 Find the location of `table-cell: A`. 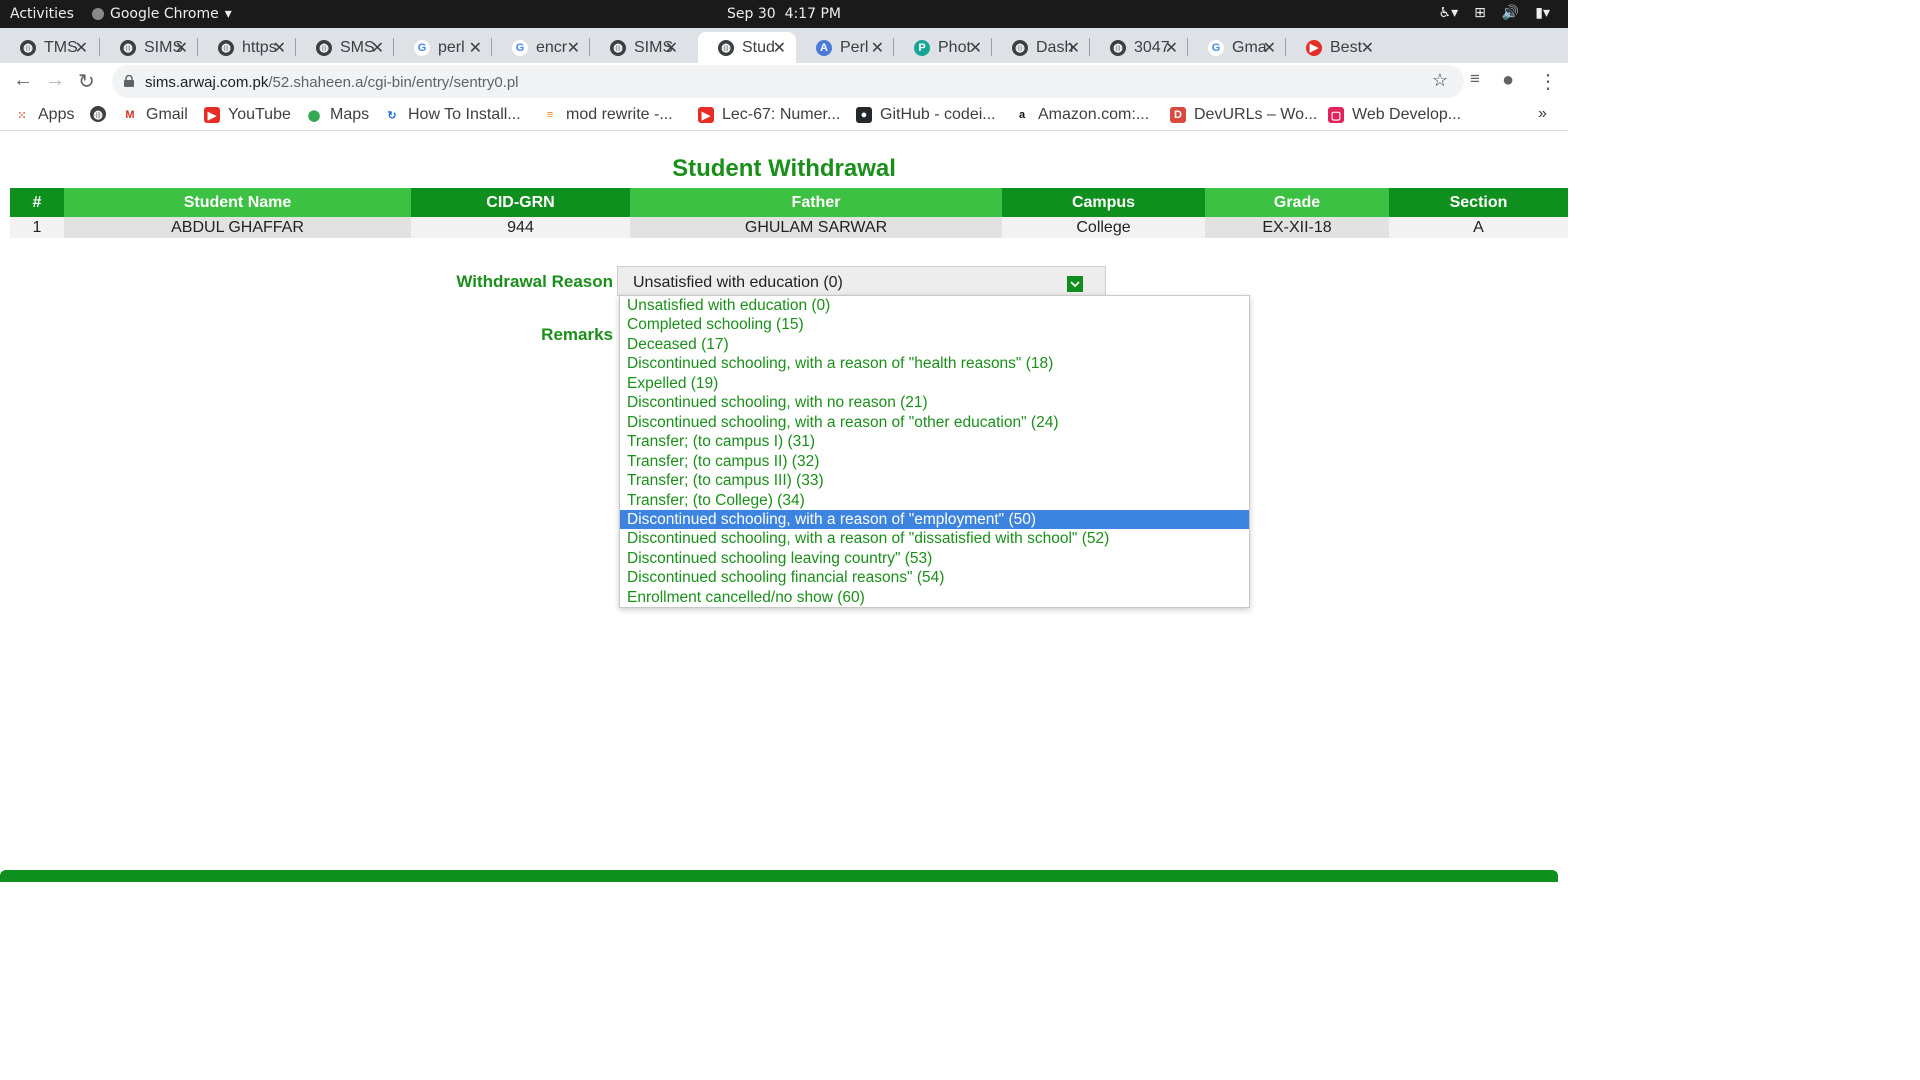

table-cell: A is located at coordinates (1478, 227).